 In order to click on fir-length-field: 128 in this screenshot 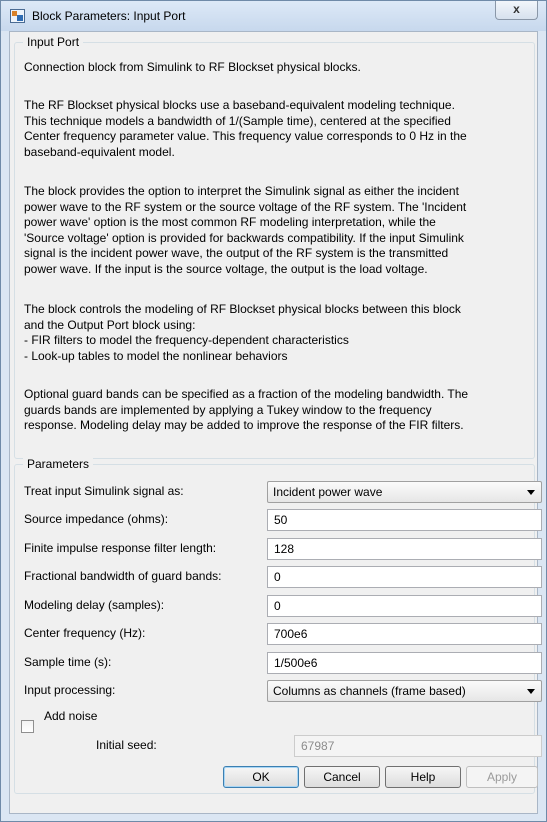, I will do `click(404, 549)`.